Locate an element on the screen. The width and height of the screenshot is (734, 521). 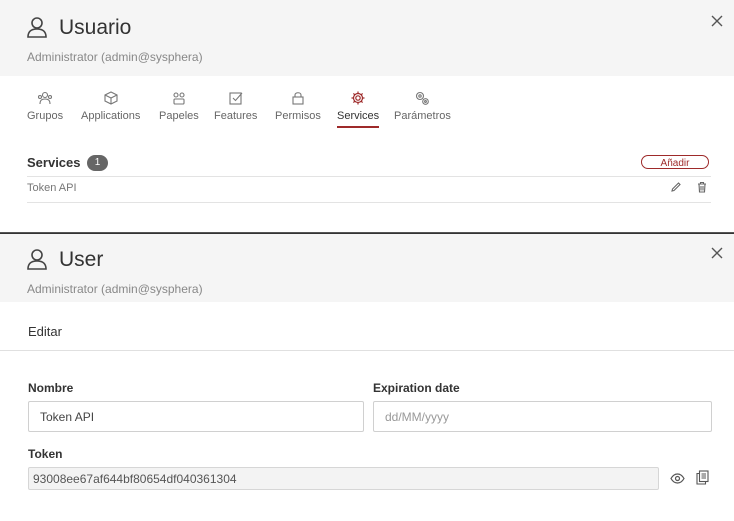
token-input is located at coordinates (343, 478).